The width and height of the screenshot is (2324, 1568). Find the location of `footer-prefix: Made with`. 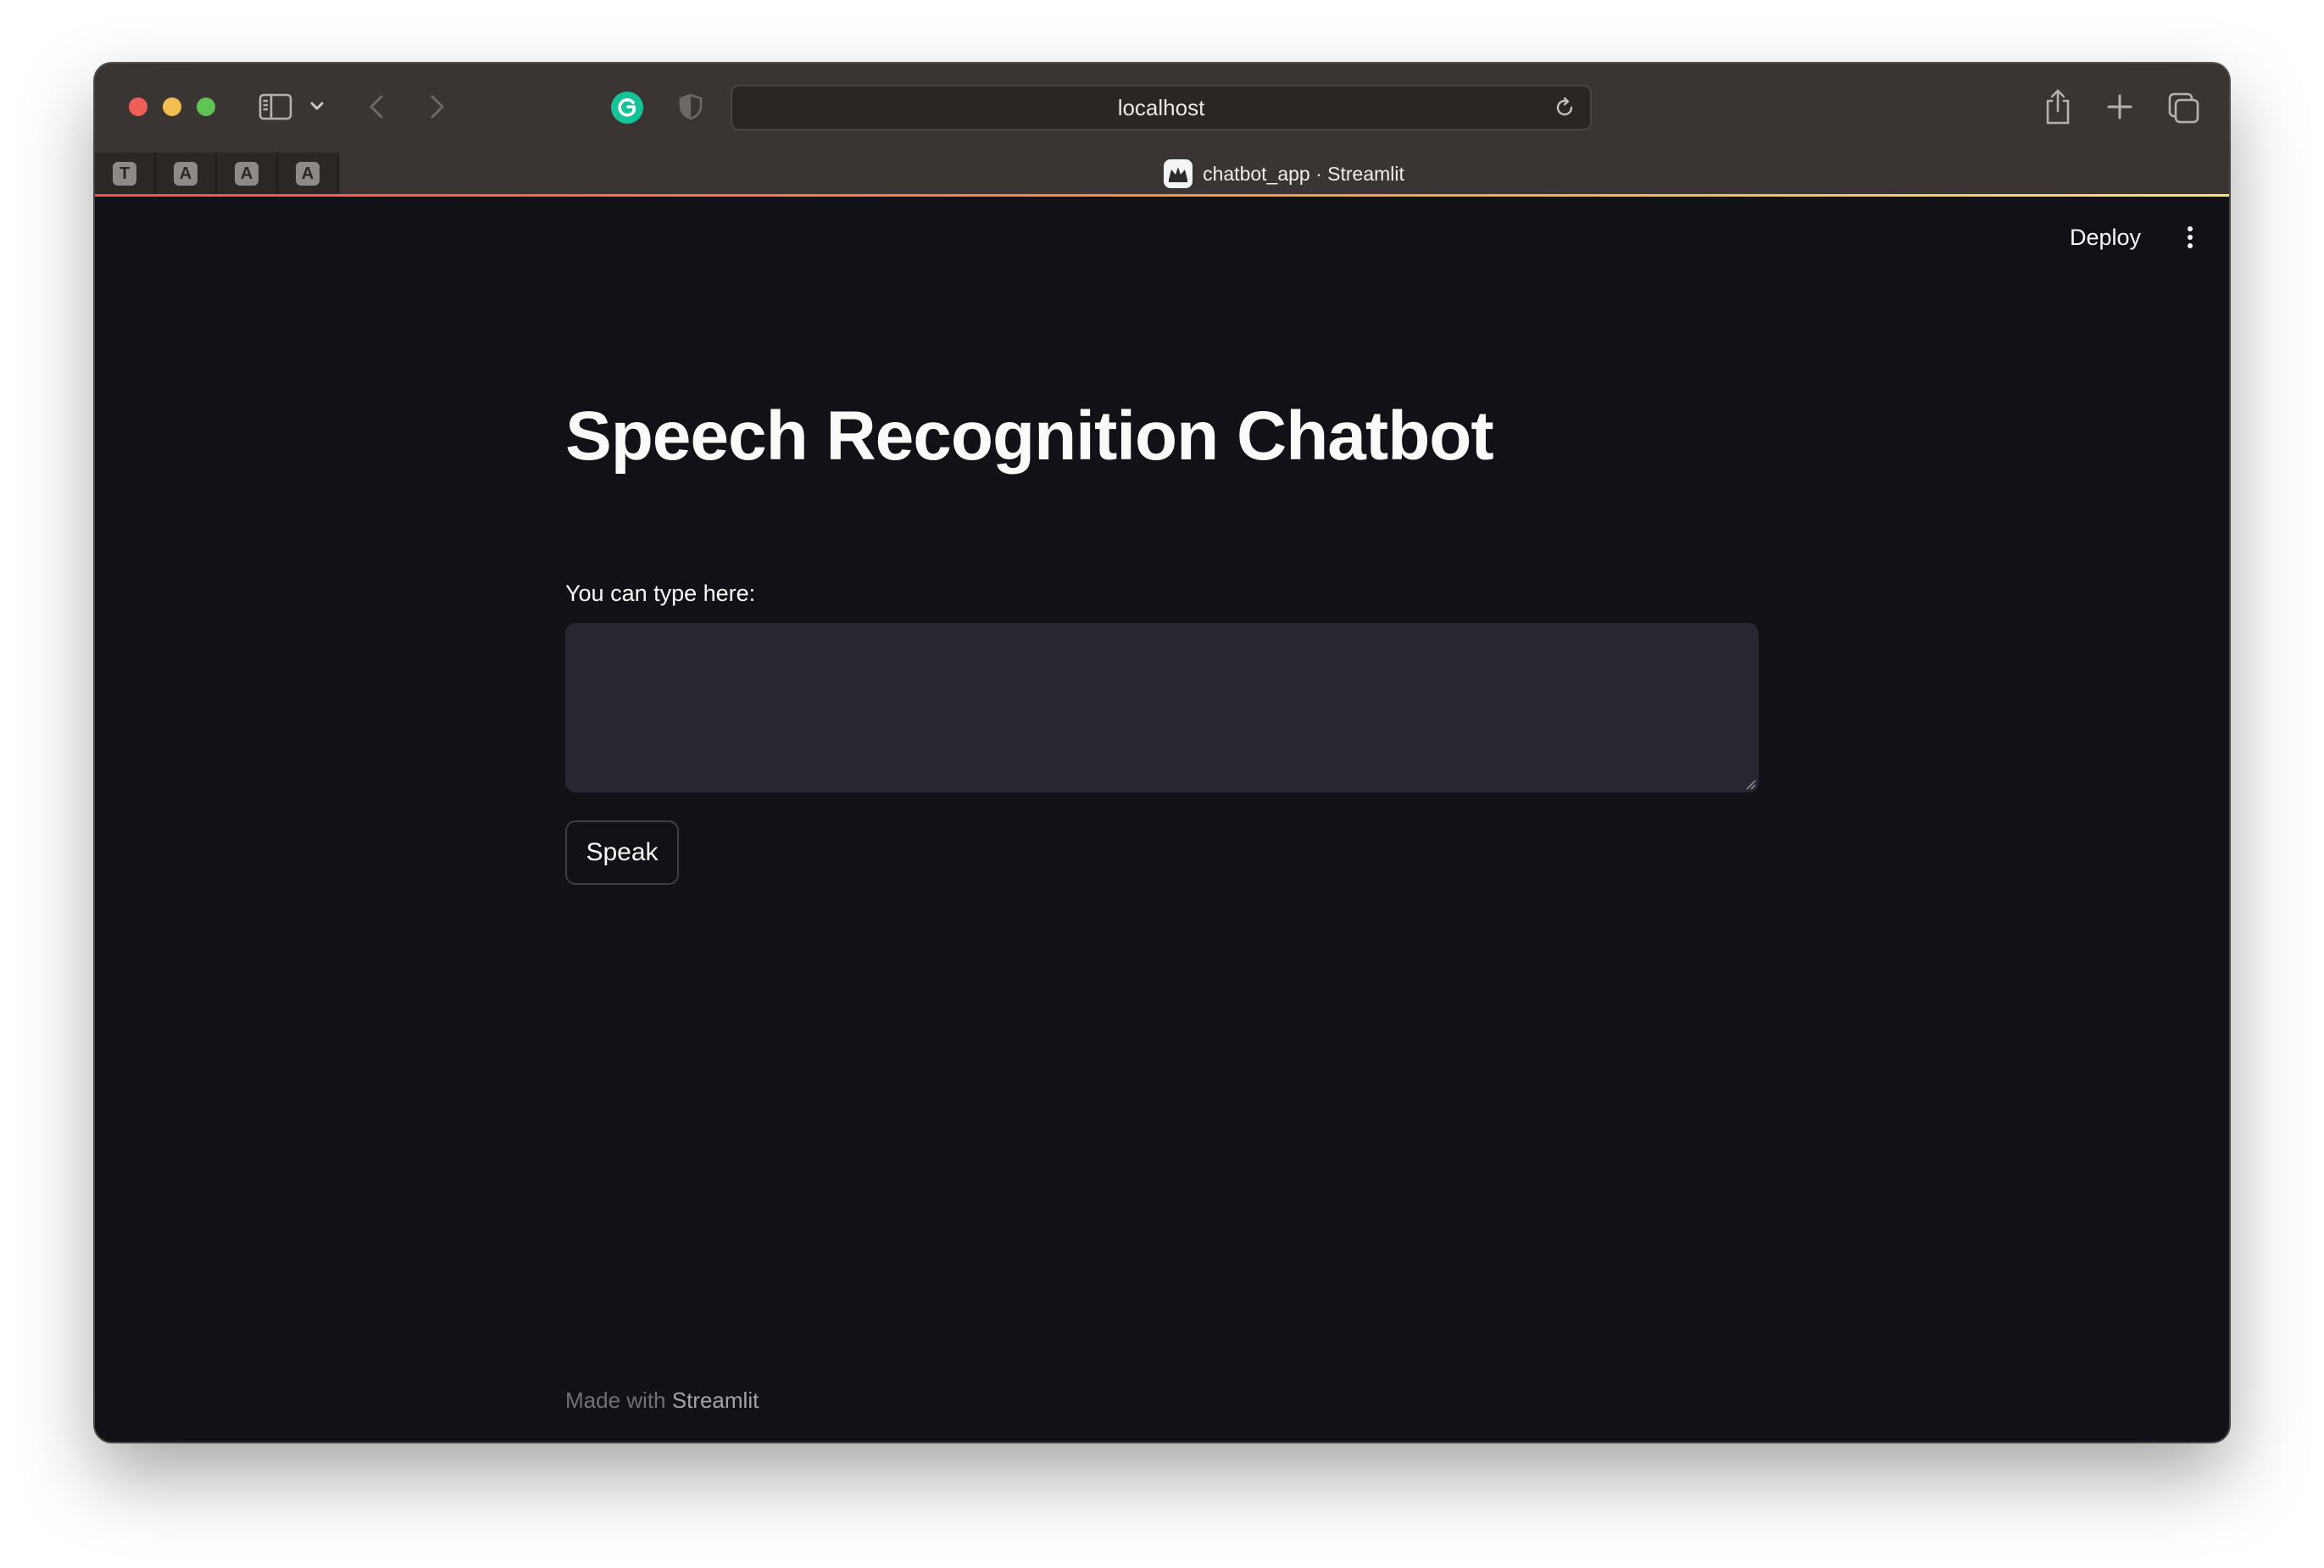

footer-prefix: Made with is located at coordinates (615, 1400).